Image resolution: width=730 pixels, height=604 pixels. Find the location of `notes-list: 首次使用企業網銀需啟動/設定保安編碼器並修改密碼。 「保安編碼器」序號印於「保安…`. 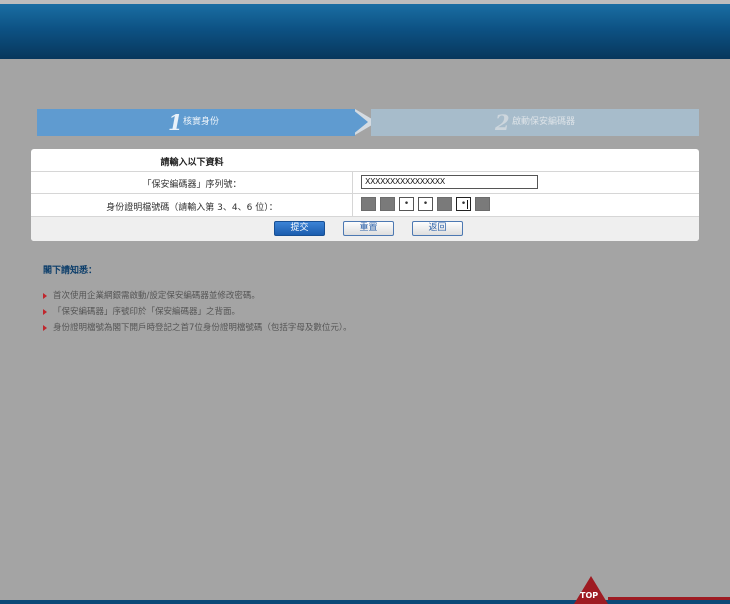

notes-list: 首次使用企業網銀需啟動/設定保安編碼器並修改密碼。 「保安編碼器」序號印於「保安… is located at coordinates (197, 314).